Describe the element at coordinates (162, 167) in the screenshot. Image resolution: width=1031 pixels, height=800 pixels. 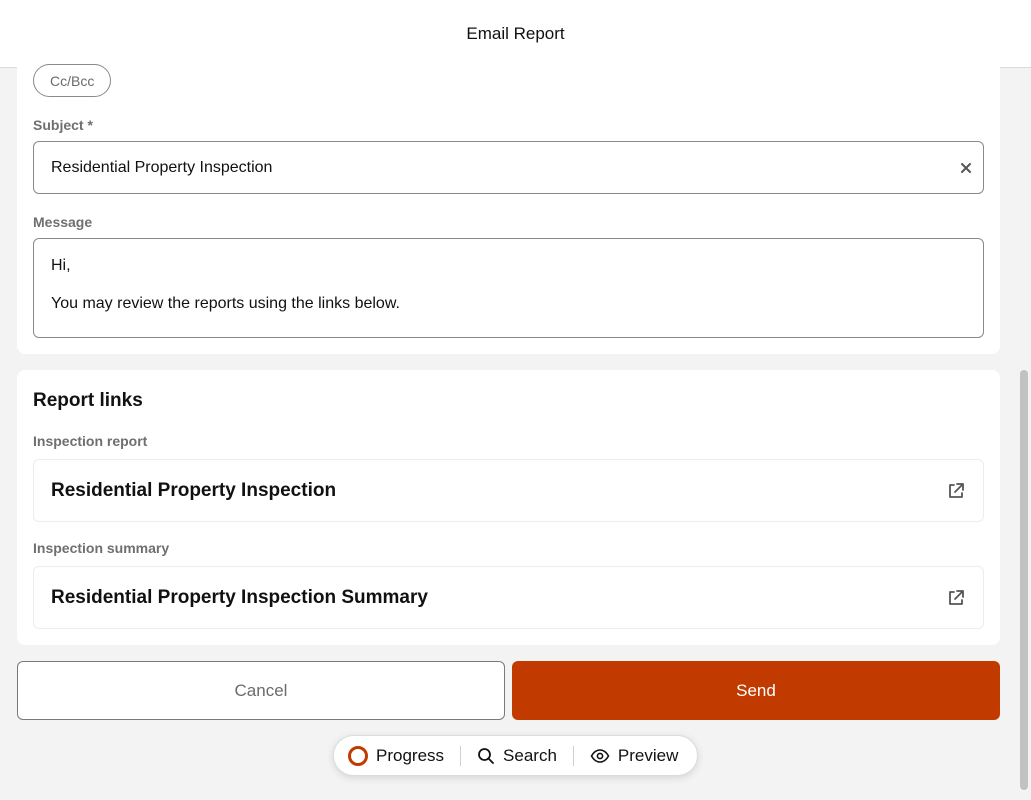
I see `subject-value: Residential Property Inspection` at that location.